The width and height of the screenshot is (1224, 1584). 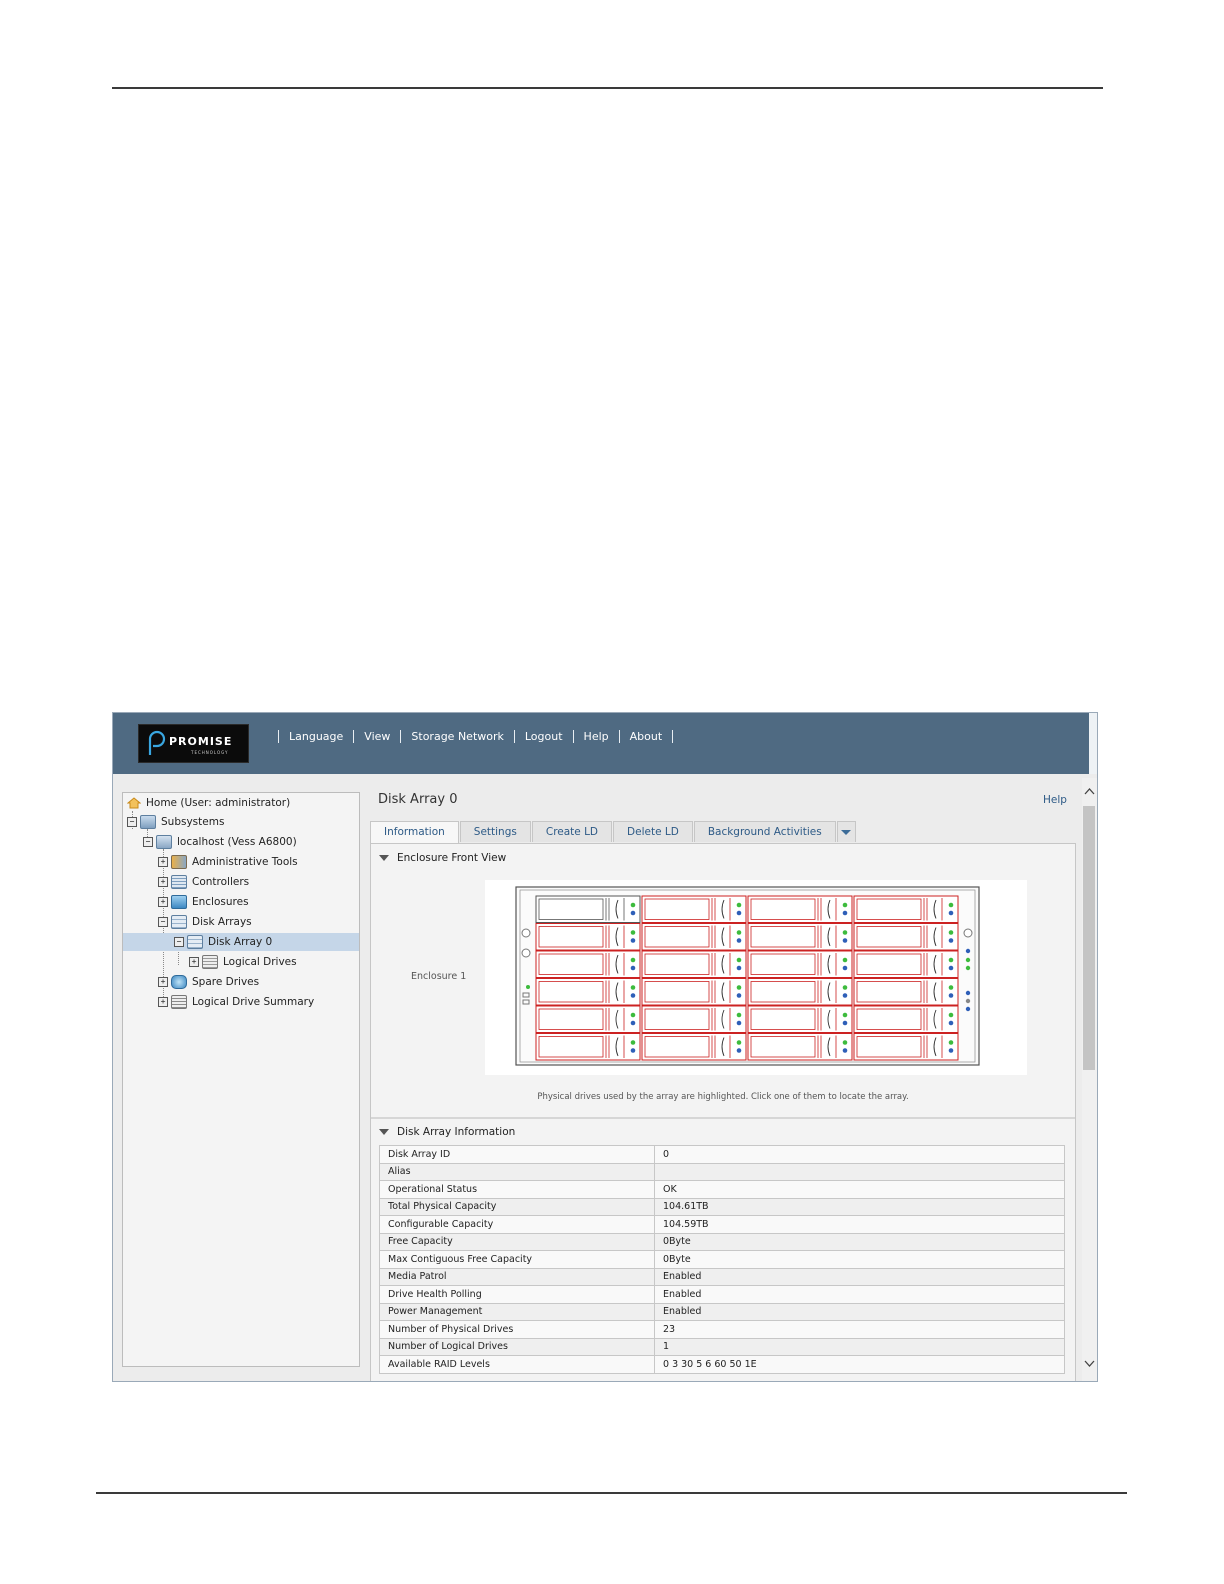 I want to click on logical-drive-icon, so click(x=210, y=962).